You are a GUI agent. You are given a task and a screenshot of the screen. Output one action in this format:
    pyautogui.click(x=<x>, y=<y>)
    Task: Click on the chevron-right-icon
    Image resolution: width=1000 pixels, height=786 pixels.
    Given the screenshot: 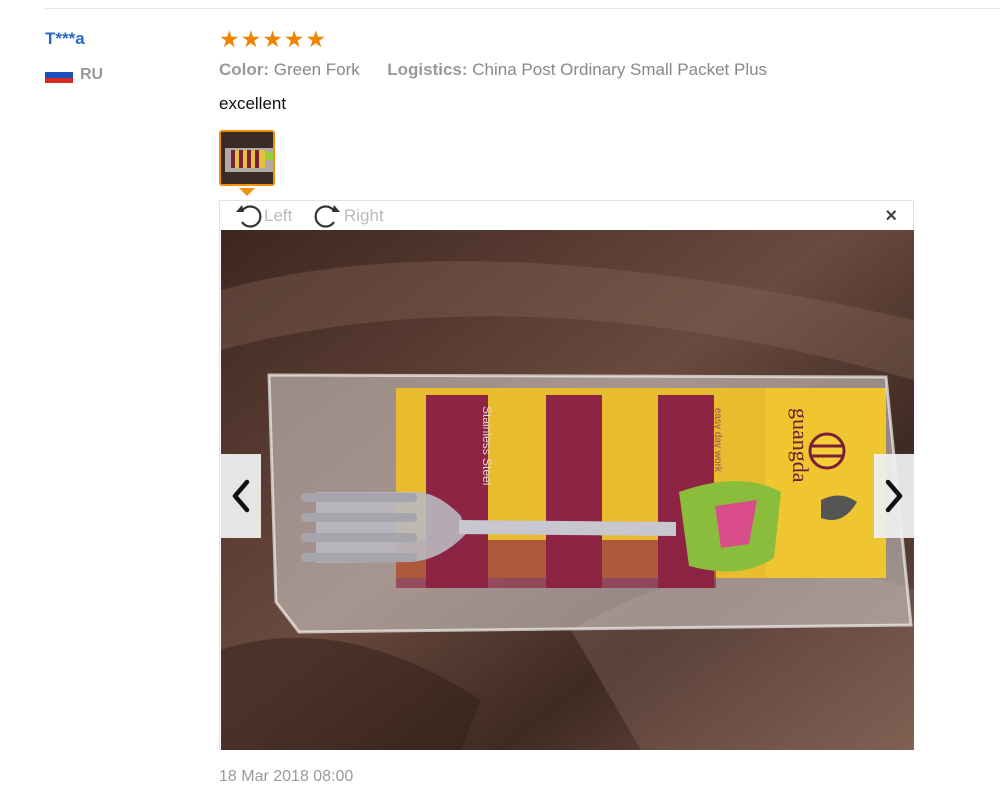 What is the action you would take?
    pyautogui.click(x=894, y=496)
    